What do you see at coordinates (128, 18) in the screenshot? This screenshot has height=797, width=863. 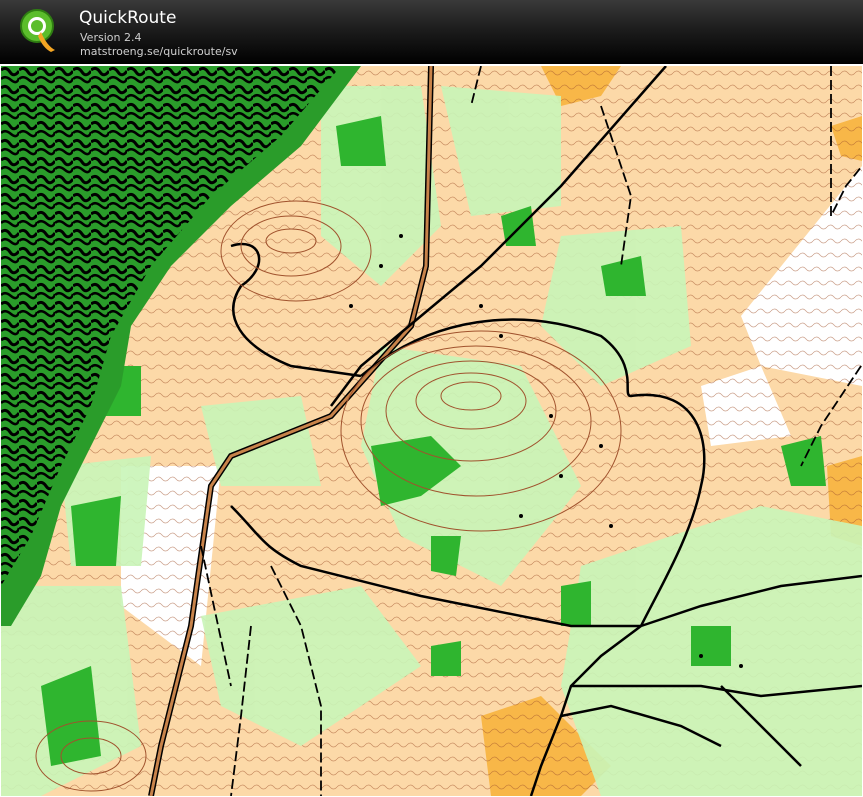 I see `app-title: QuickRoute` at bounding box center [128, 18].